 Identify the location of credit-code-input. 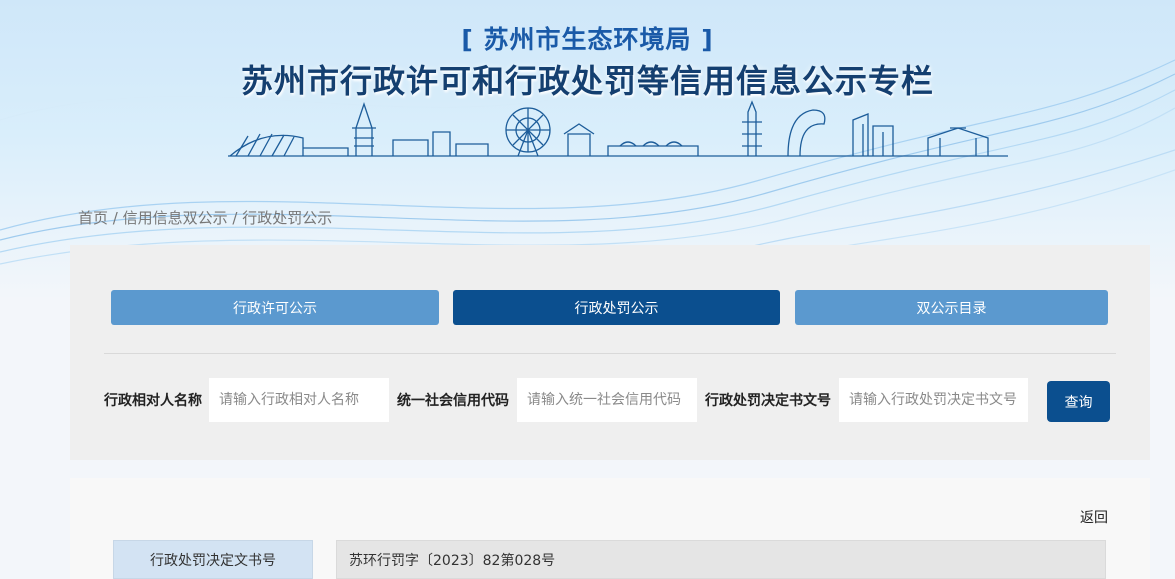
(607, 400).